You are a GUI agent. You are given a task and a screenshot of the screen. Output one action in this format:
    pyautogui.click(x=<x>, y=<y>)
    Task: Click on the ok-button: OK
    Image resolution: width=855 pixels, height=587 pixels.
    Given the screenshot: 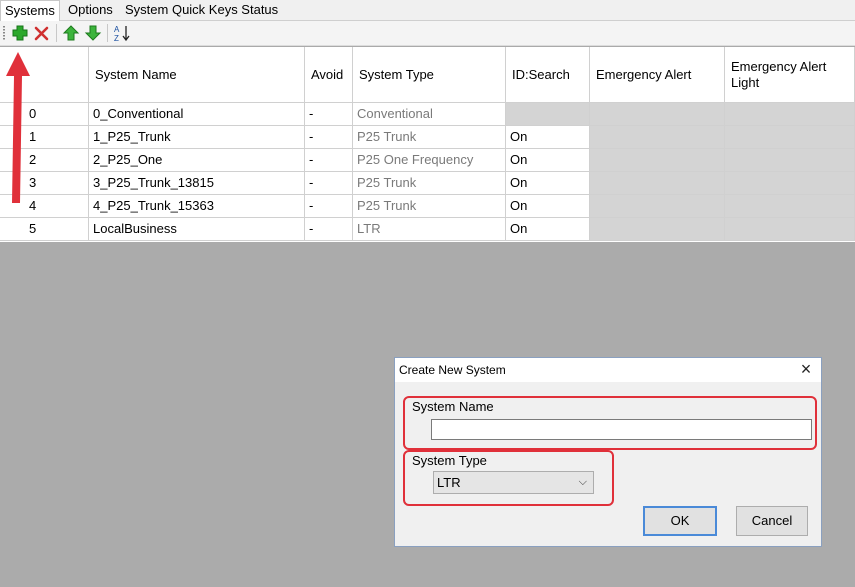 What is the action you would take?
    pyautogui.click(x=680, y=521)
    